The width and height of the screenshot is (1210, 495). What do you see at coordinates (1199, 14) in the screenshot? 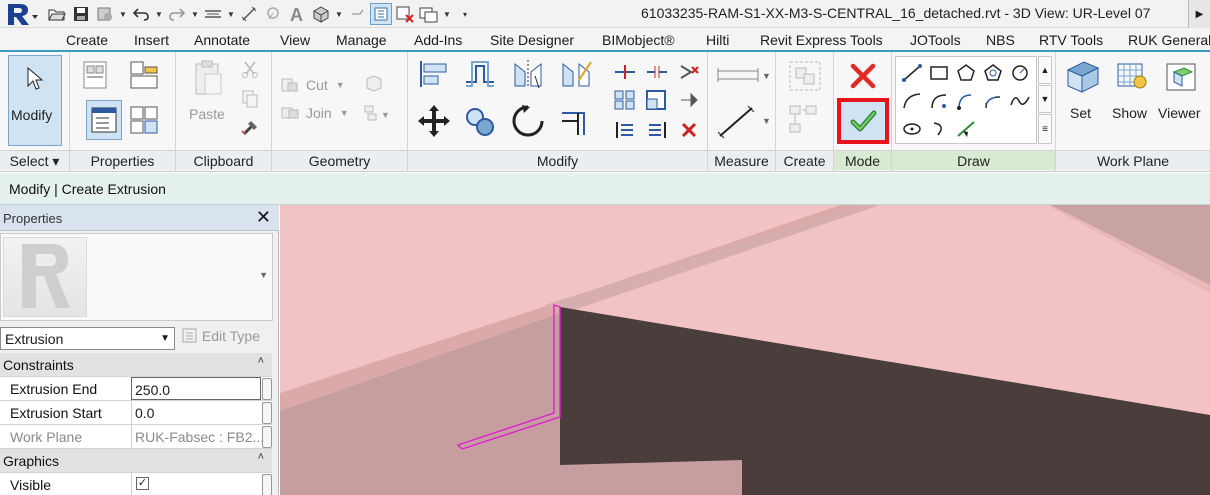
I see `title-scroll-right-icon: ▶` at bounding box center [1199, 14].